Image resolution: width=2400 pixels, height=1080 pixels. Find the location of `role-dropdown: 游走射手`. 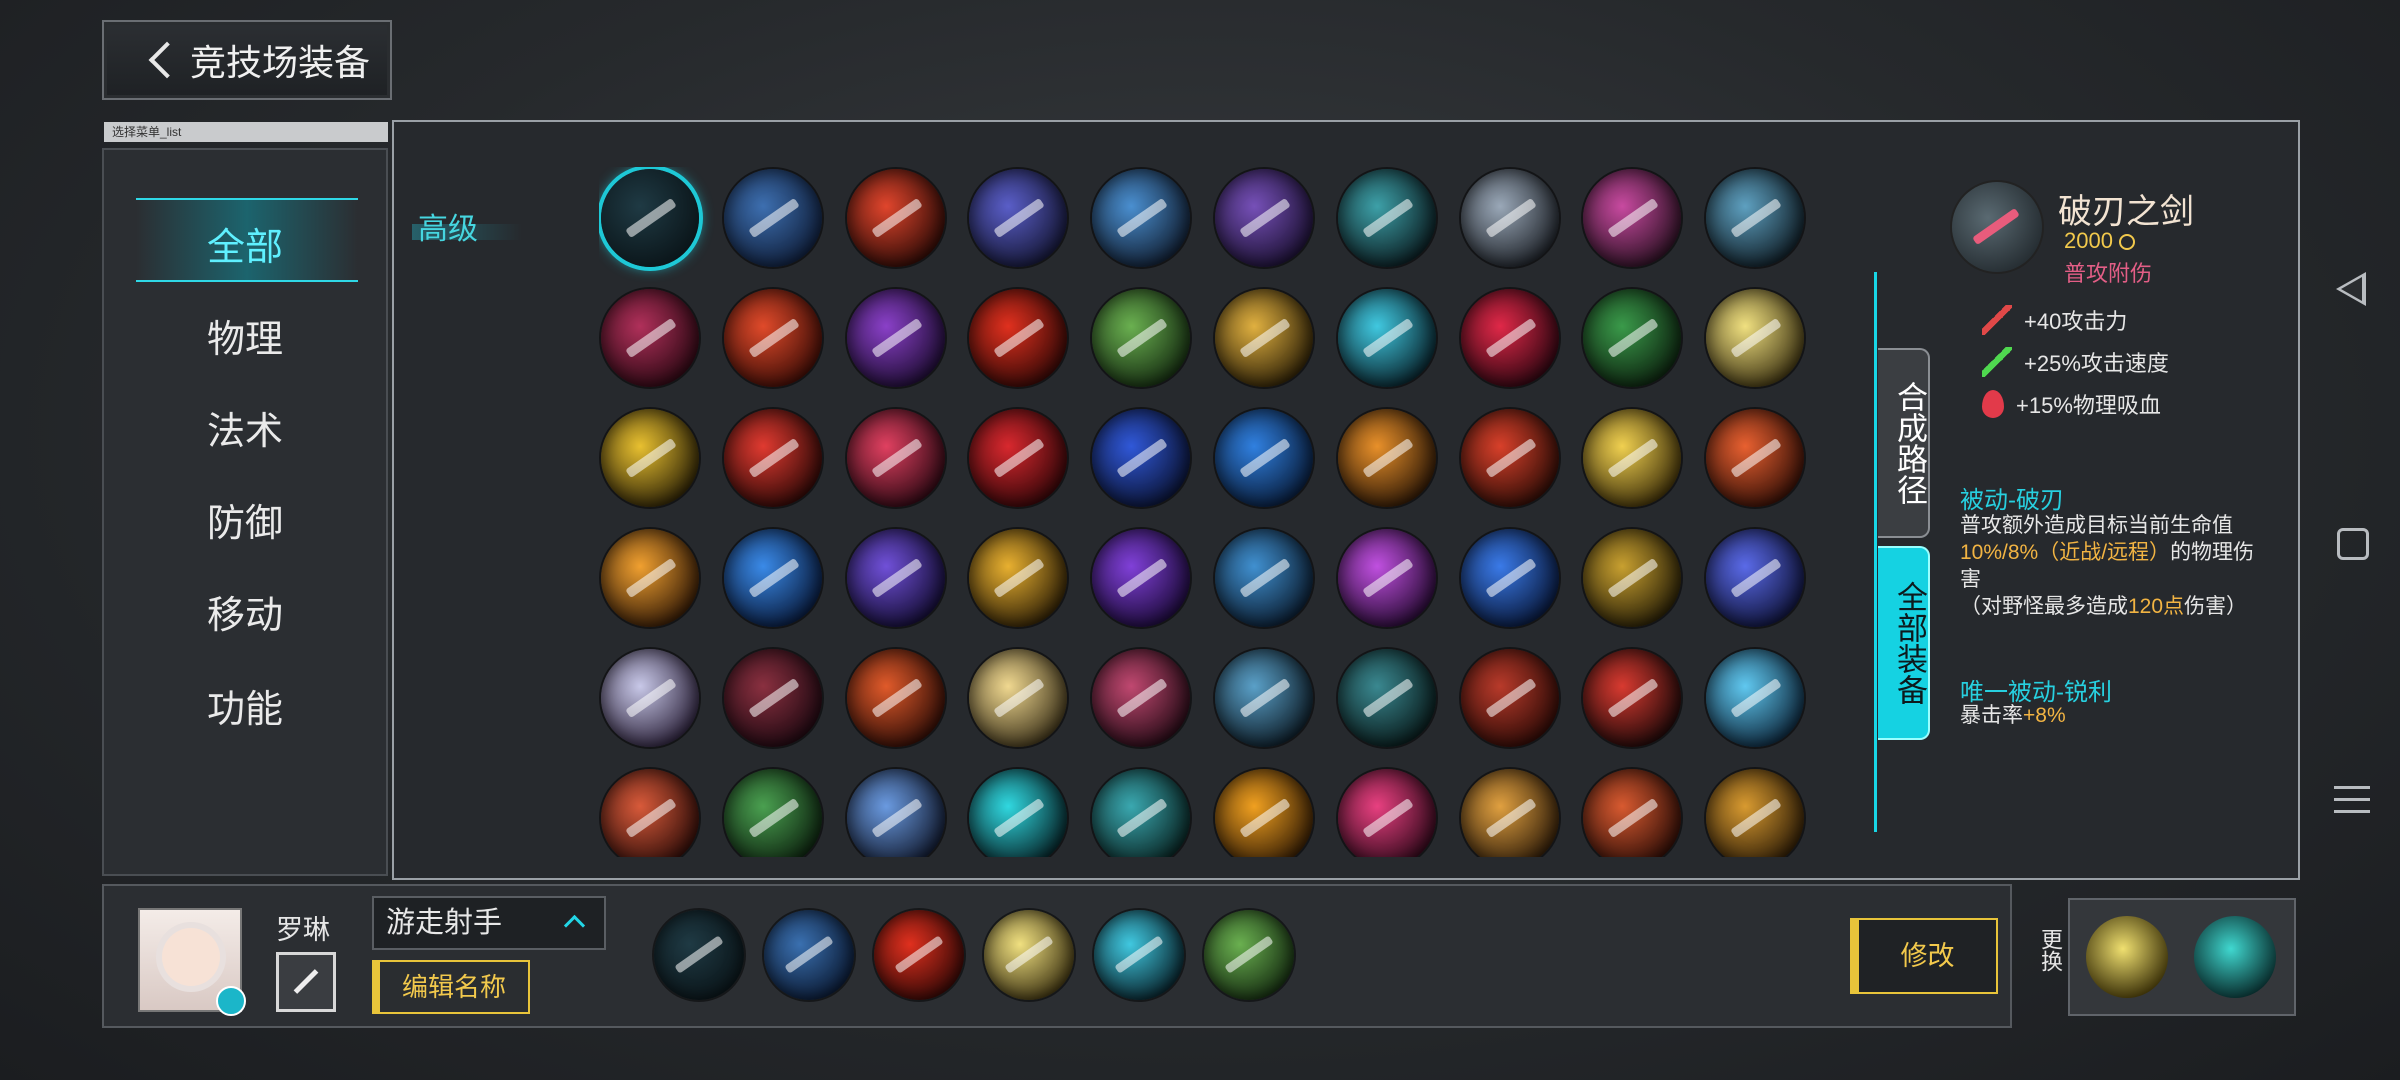

role-dropdown: 游走射手 is located at coordinates (489, 923).